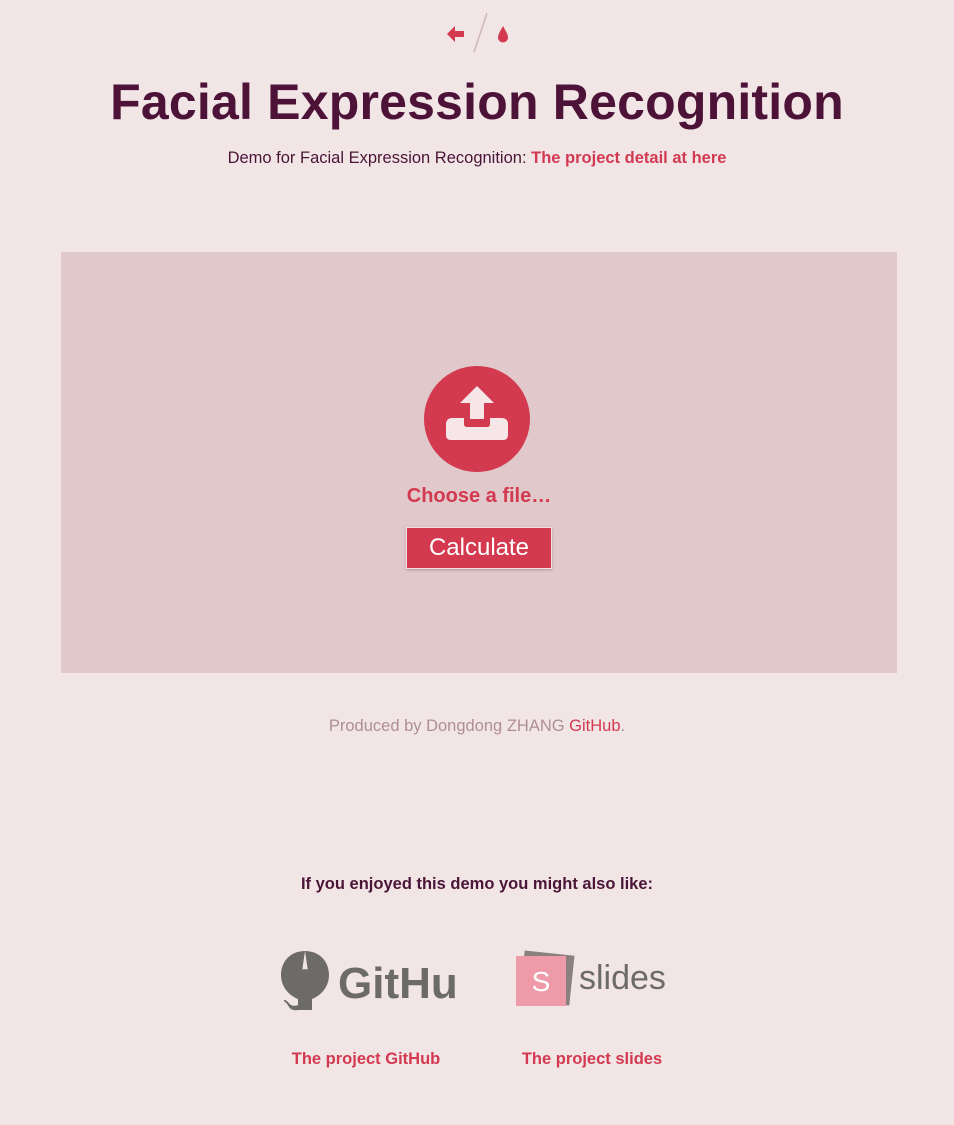 The image size is (954, 1125). What do you see at coordinates (503, 34) in the screenshot?
I see `droplet-icon` at bounding box center [503, 34].